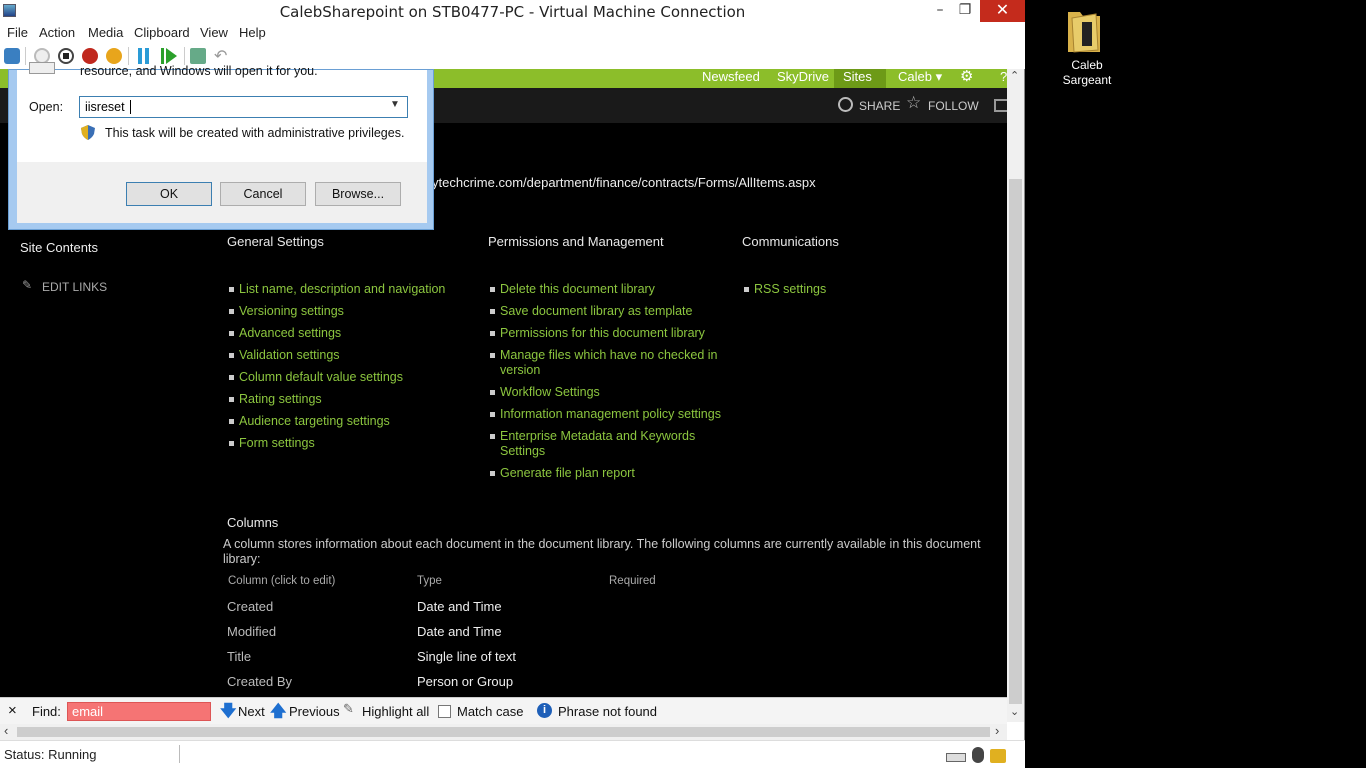 The width and height of the screenshot is (1366, 768). What do you see at coordinates (845, 104) in the screenshot?
I see `share-icon` at bounding box center [845, 104].